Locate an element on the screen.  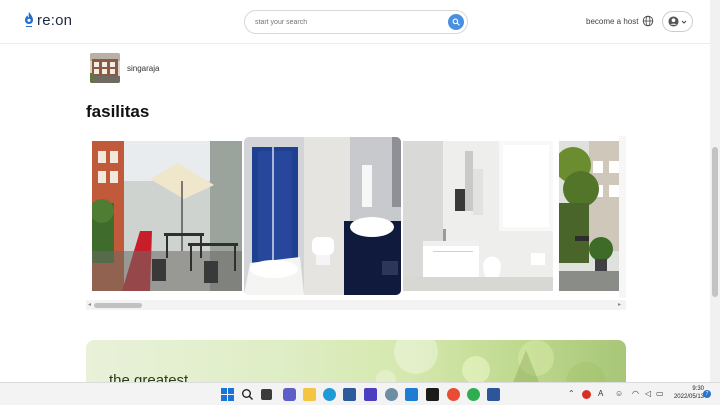
globe-icon is located at coordinates (648, 21).